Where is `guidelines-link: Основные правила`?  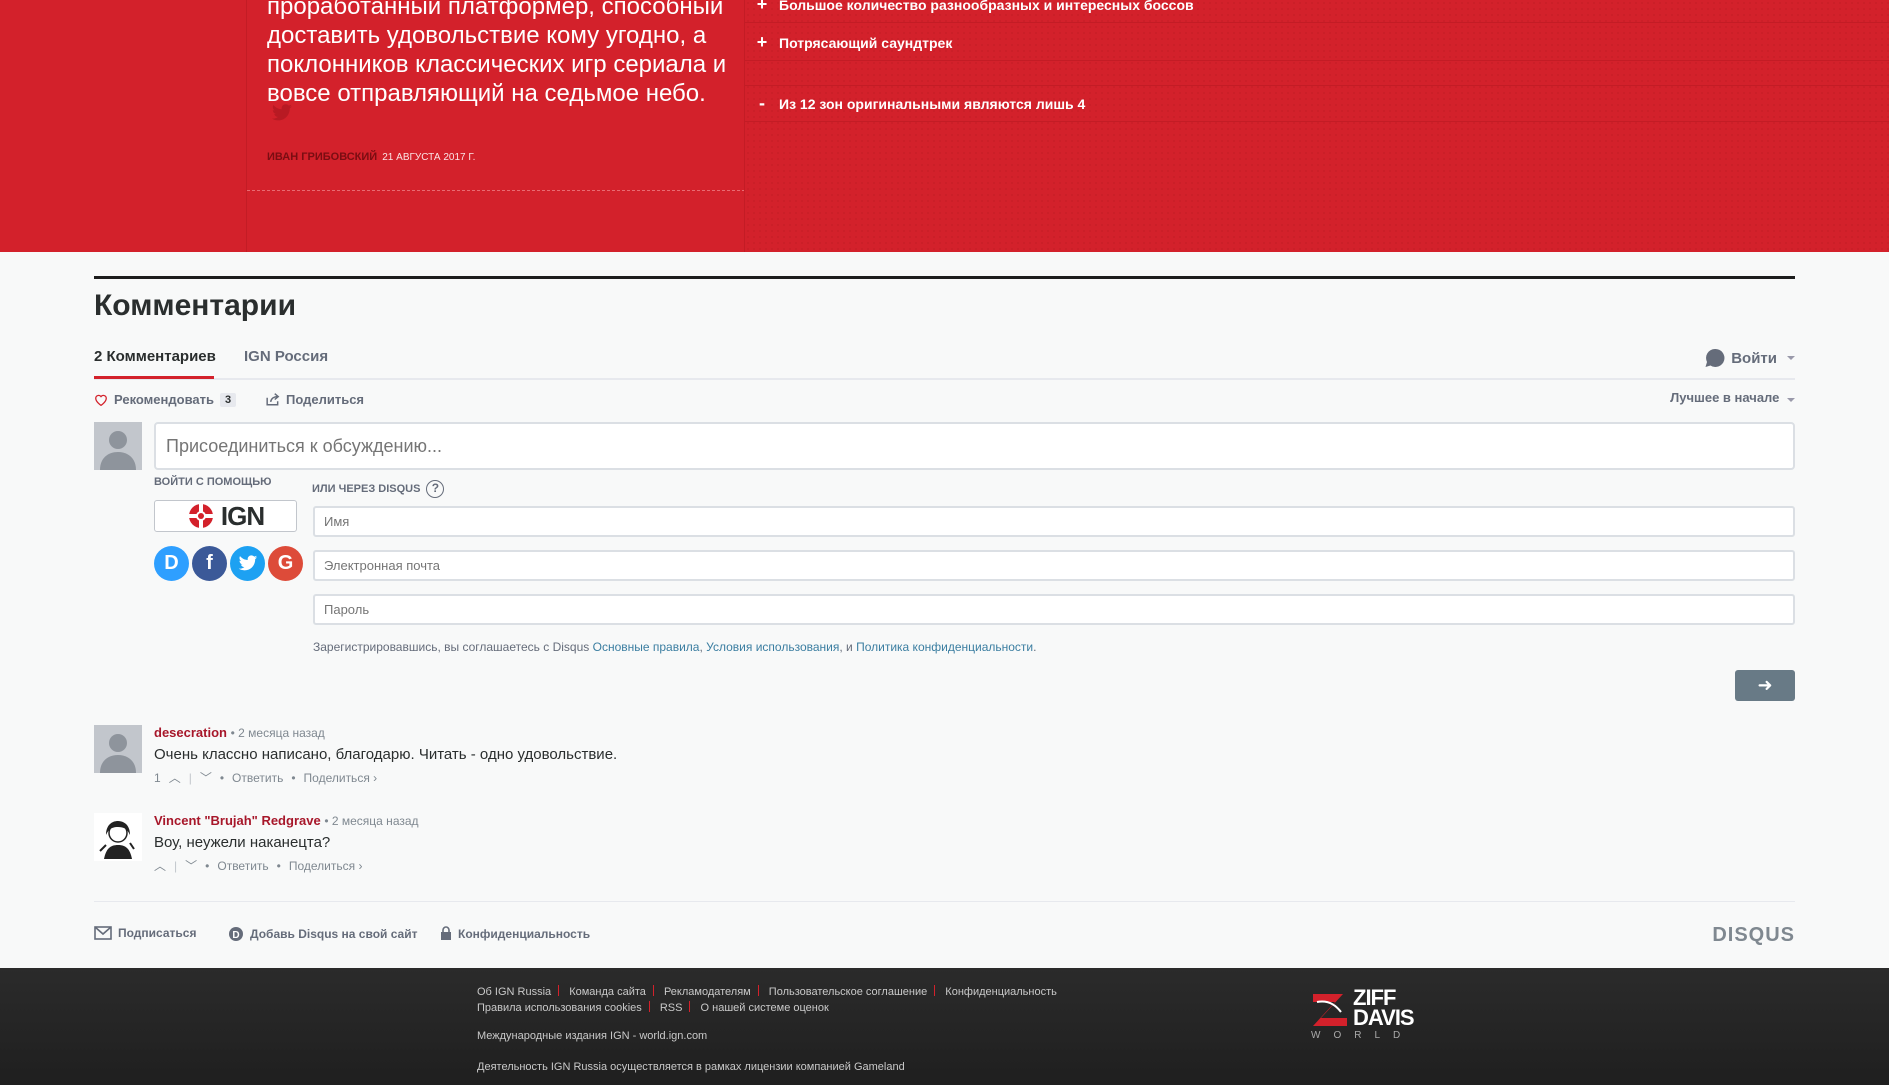 guidelines-link: Основные правила is located at coordinates (646, 647).